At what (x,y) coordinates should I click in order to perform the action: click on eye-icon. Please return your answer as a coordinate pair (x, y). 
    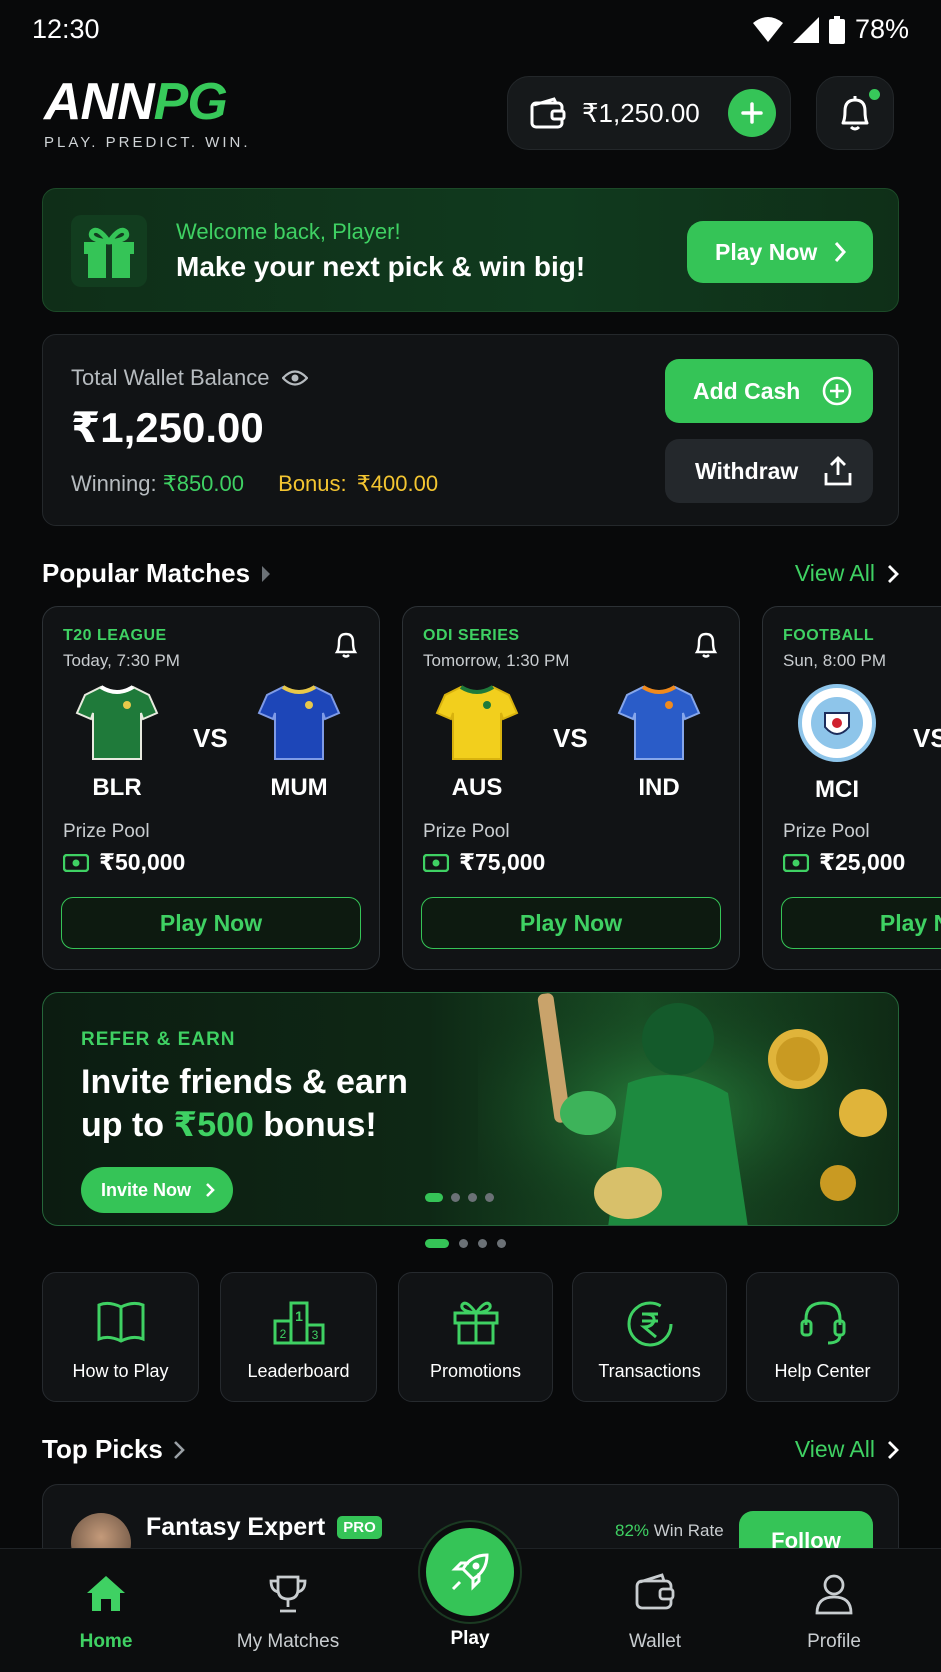
    Looking at the image, I should click on (294, 378).